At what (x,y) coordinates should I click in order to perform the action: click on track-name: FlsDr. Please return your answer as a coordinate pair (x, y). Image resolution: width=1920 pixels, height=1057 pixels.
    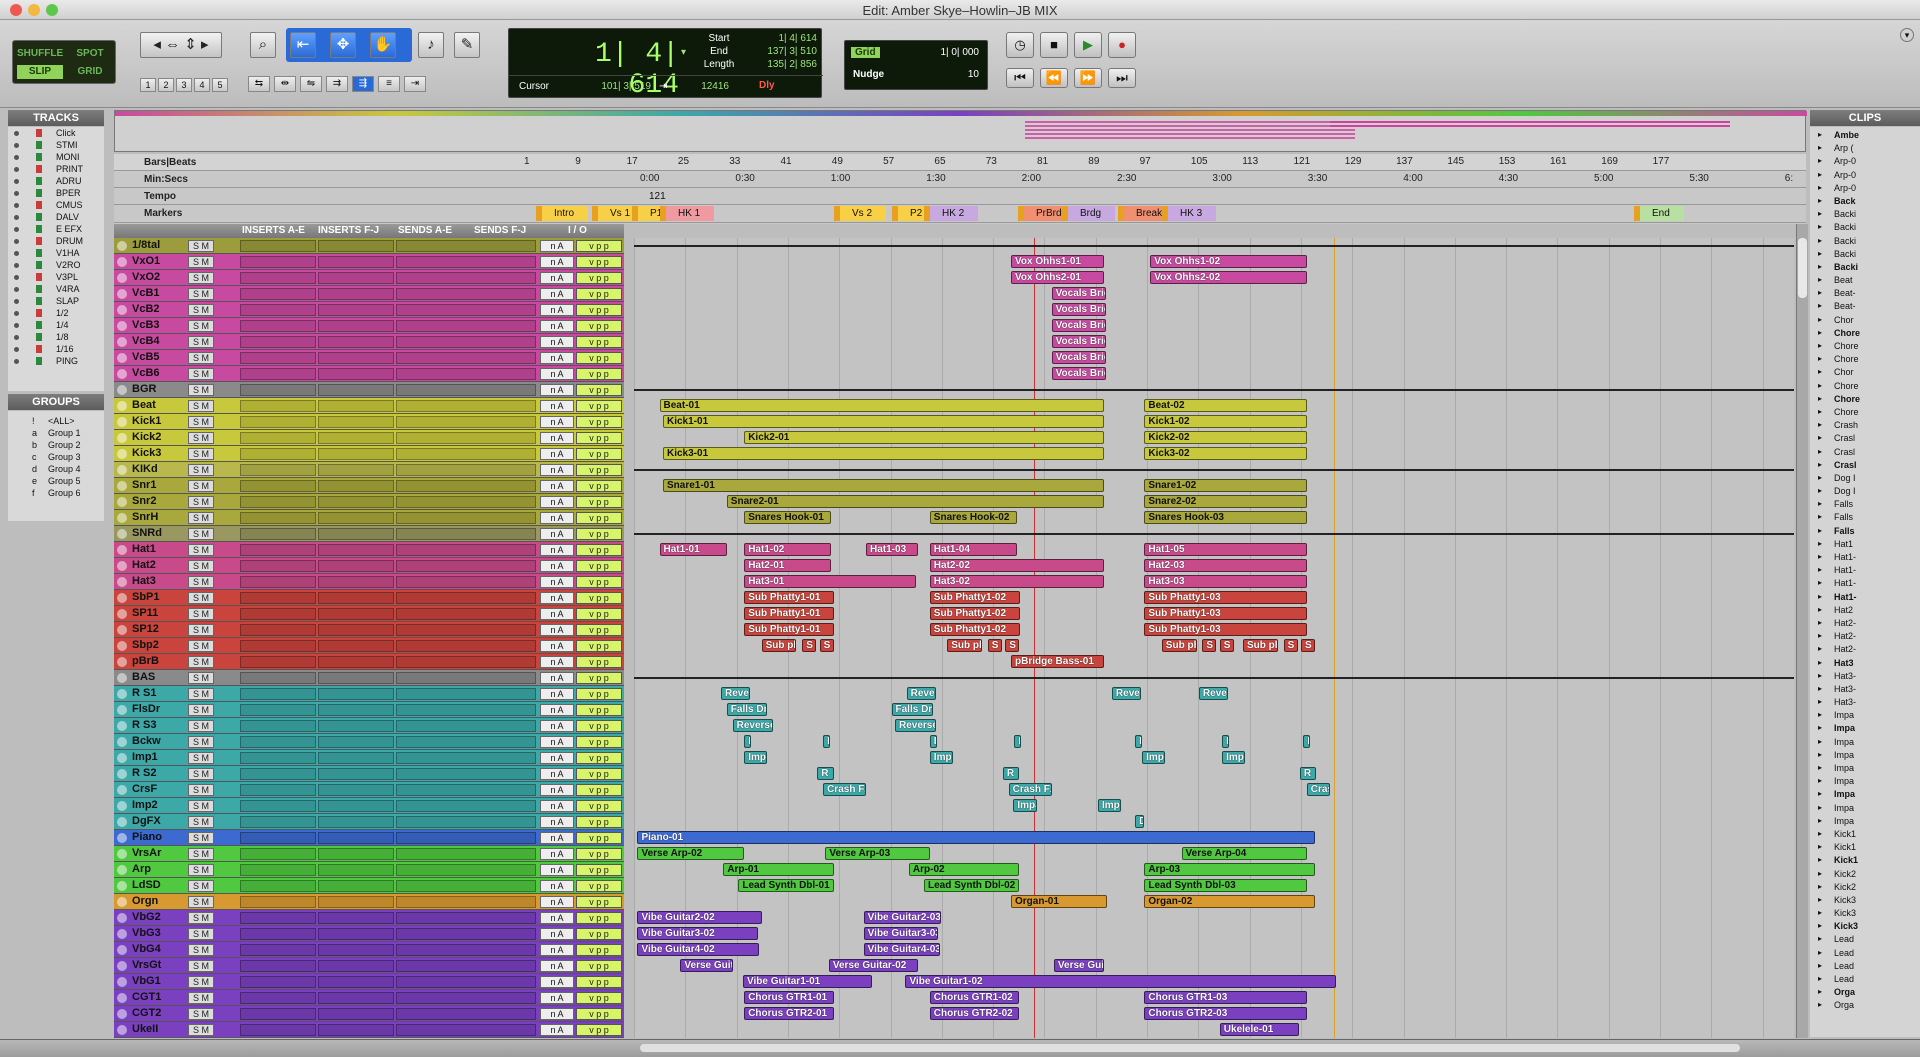
    Looking at the image, I should click on (153, 709).